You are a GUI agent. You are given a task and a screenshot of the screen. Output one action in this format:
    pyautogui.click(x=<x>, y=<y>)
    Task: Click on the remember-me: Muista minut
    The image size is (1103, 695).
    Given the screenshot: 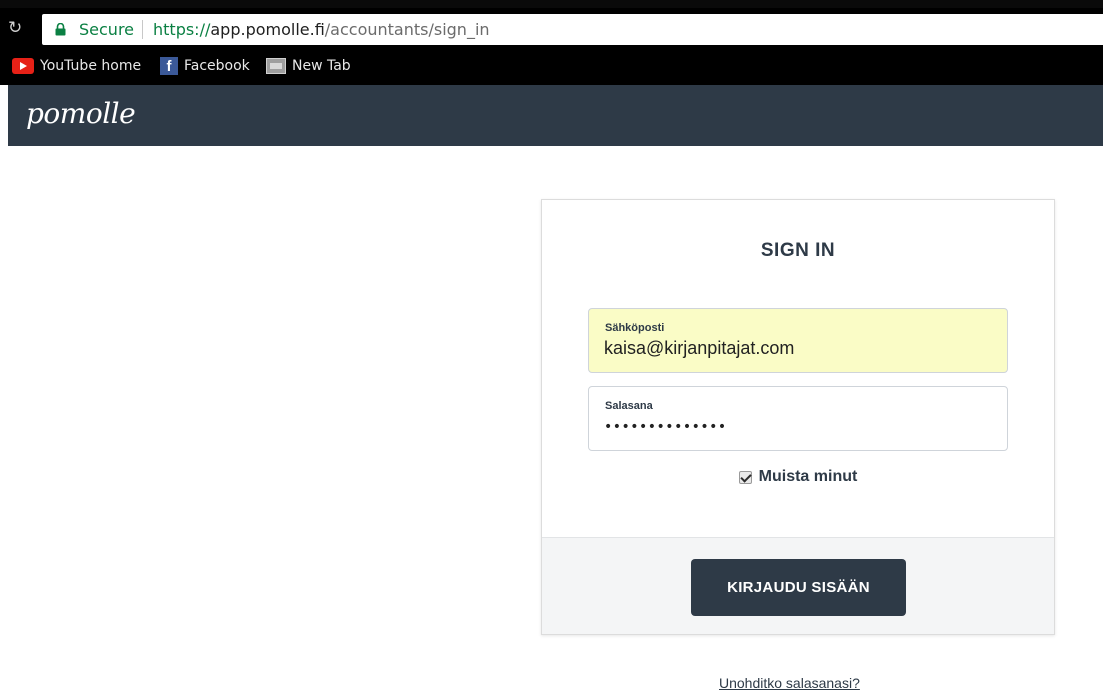 What is the action you would take?
    pyautogui.click(x=798, y=477)
    